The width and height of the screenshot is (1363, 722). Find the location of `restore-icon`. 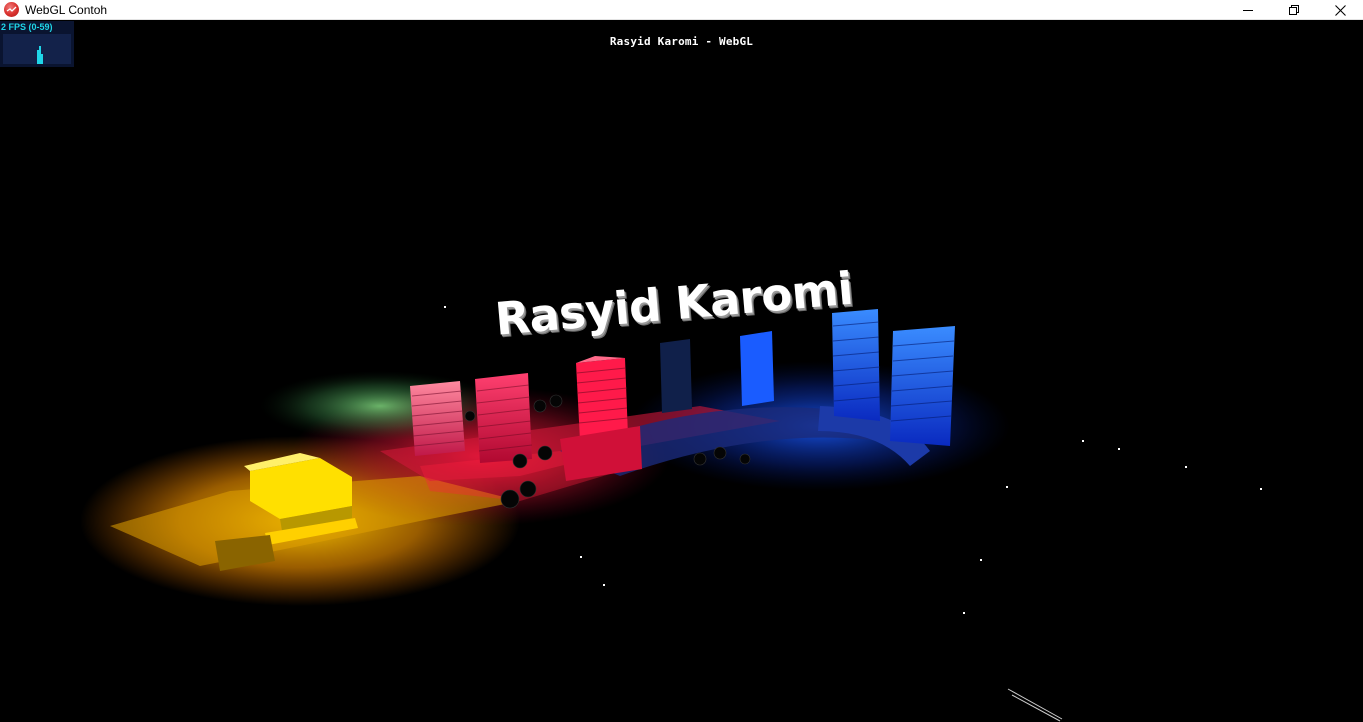

restore-icon is located at coordinates (1294, 10).